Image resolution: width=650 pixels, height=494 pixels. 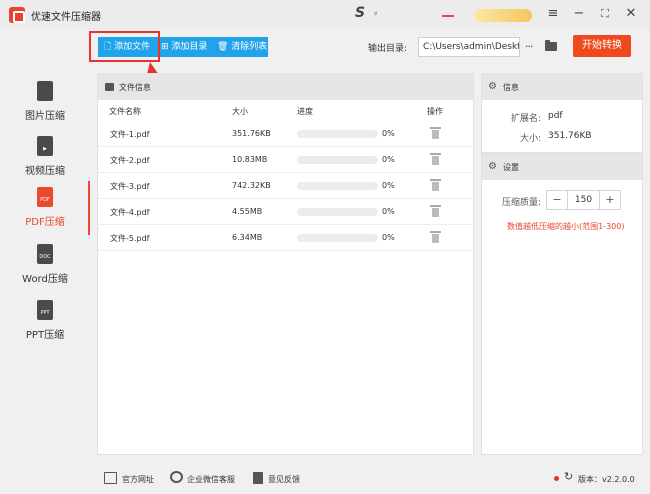 I want to click on settings-panel-title: 设置, so click(x=511, y=167).